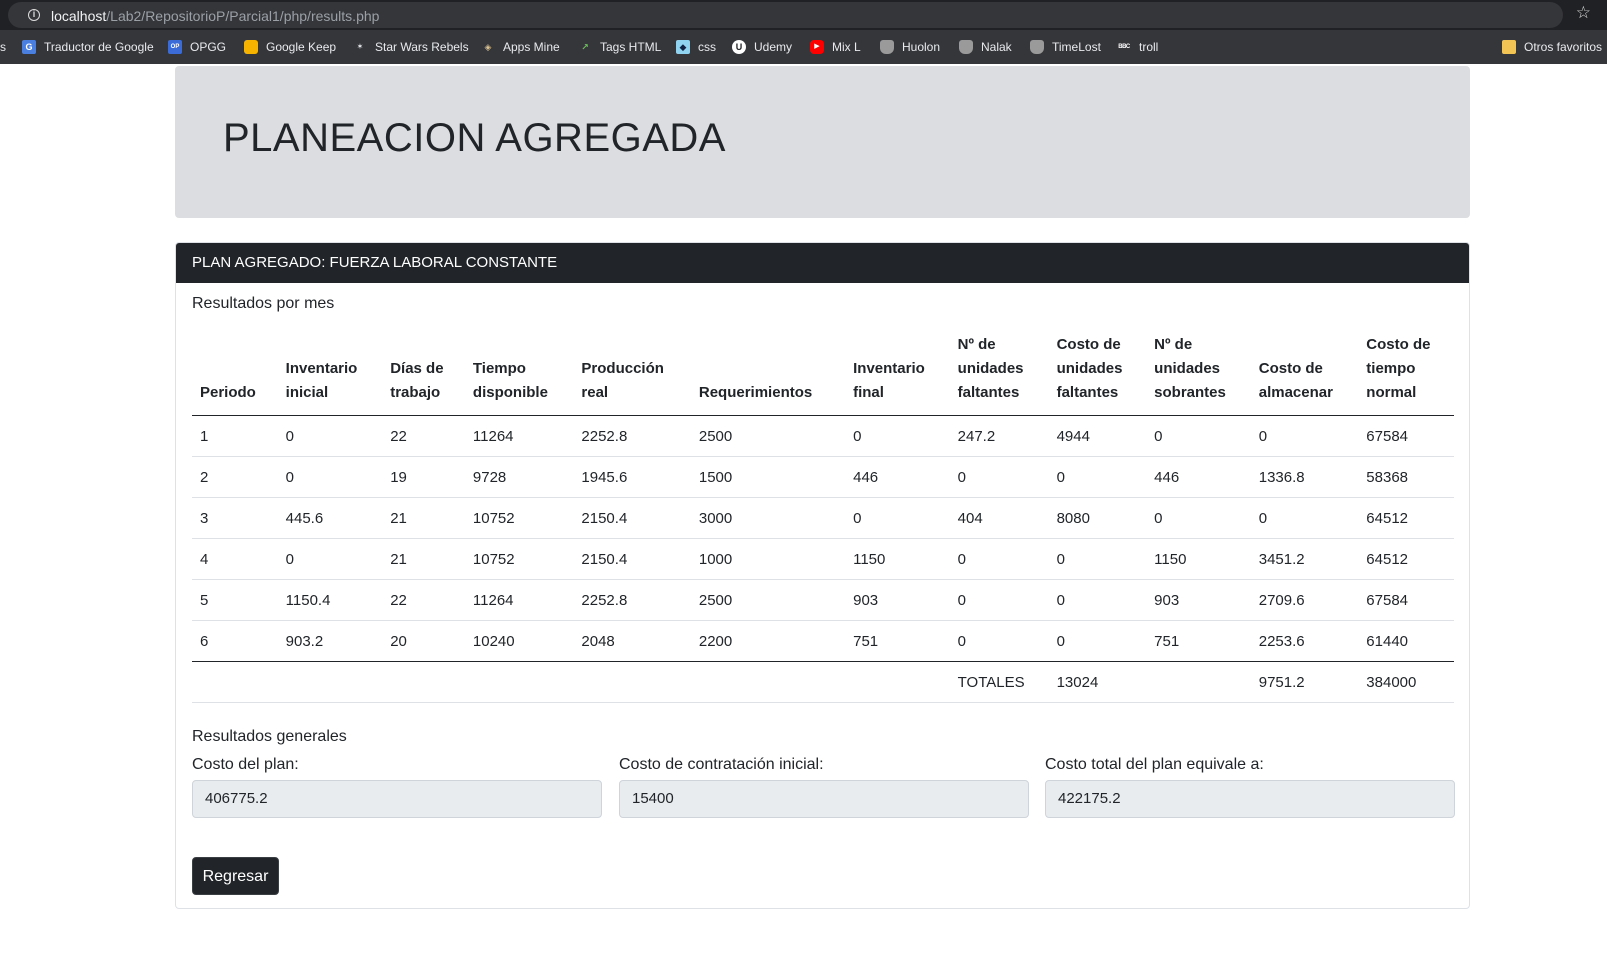 The width and height of the screenshot is (1607, 954). What do you see at coordinates (499, 368) in the screenshot?
I see `header-text: Tiempo` at bounding box center [499, 368].